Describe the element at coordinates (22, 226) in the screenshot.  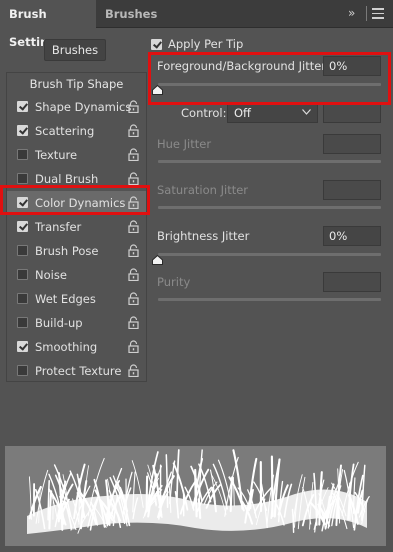
I see `checkbox-transfer` at that location.